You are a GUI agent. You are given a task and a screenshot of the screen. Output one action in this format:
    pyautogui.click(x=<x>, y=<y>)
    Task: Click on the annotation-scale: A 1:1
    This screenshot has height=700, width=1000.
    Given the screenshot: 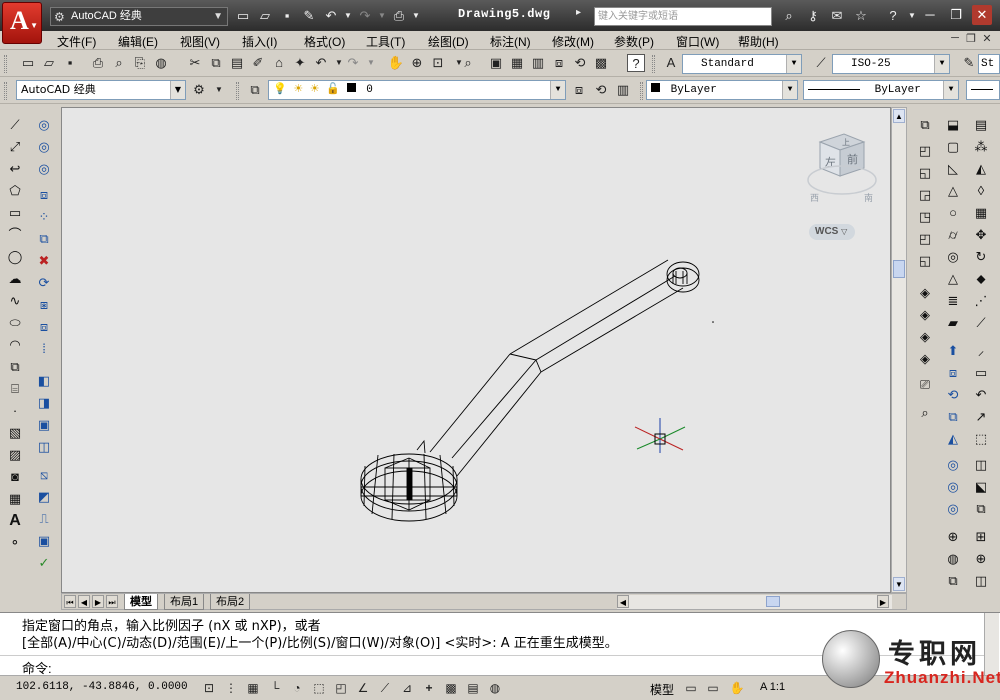 What is the action you would take?
    pyautogui.click(x=772, y=687)
    